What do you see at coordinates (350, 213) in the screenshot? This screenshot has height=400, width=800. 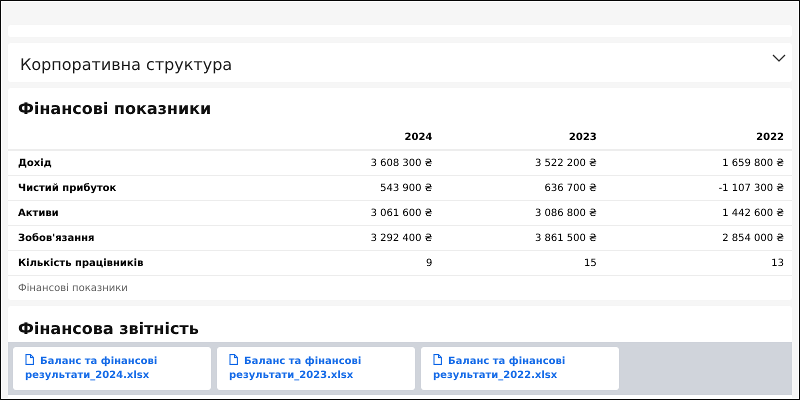 I see `table-cell: 3 061 600 ₴` at bounding box center [350, 213].